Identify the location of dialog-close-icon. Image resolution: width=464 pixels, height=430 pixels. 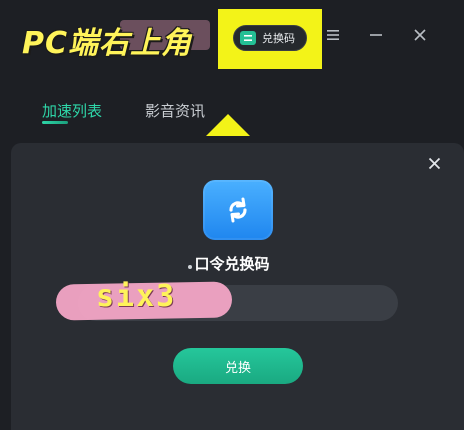
(434, 165).